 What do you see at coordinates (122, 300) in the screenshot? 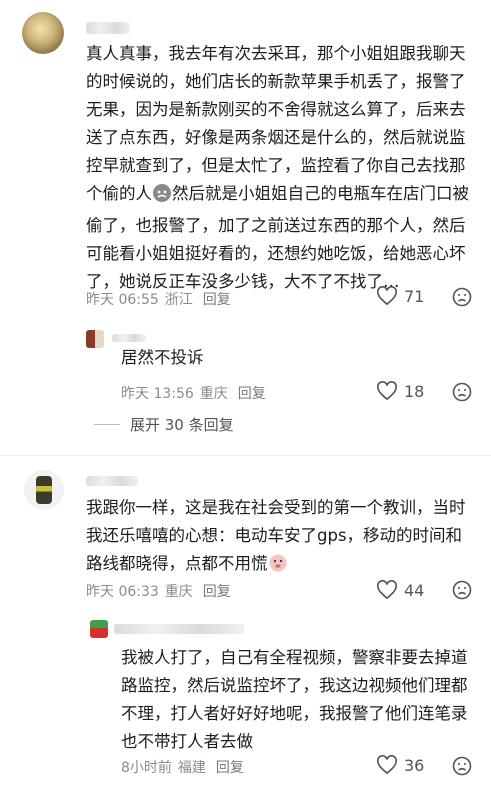
I see `timestamp: 昨天 06:55` at bounding box center [122, 300].